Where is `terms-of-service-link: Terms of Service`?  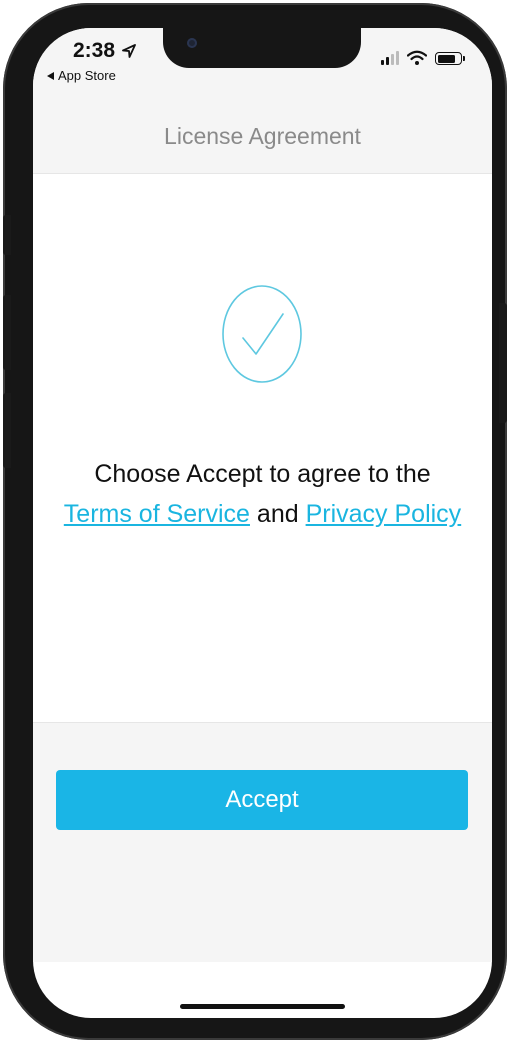 terms-of-service-link: Terms of Service is located at coordinates (157, 514).